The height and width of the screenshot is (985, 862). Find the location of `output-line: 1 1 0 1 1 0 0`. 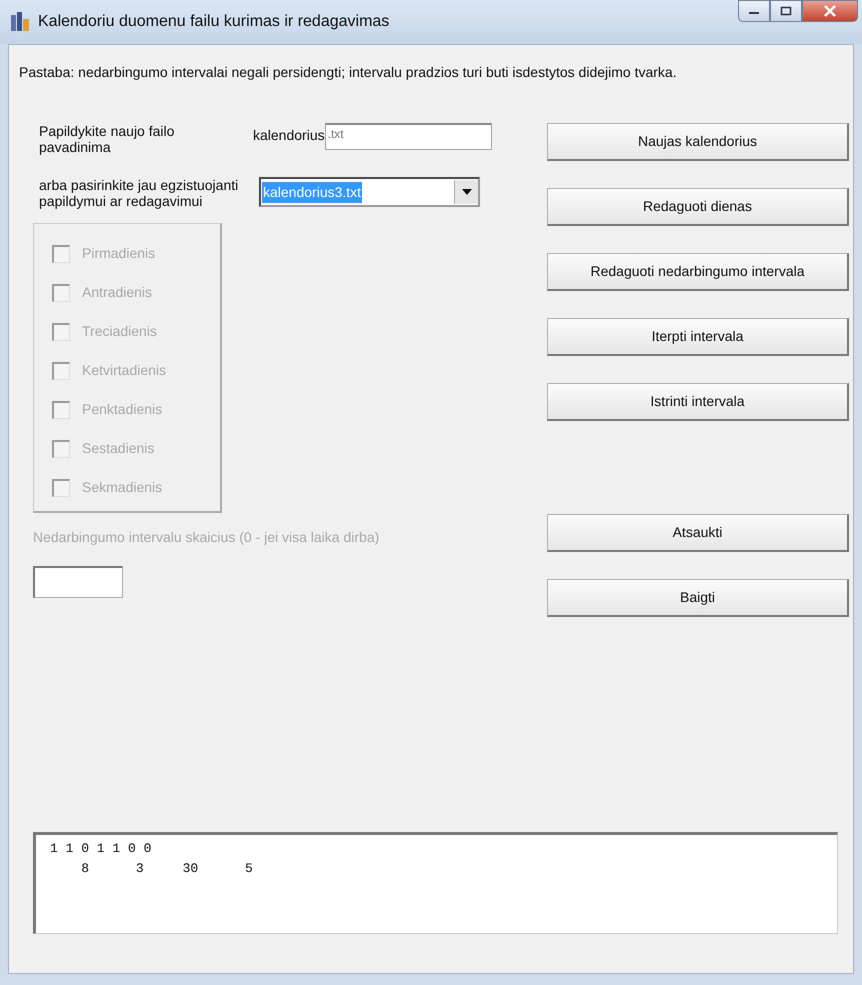

output-line: 1 1 0 1 1 0 0 is located at coordinates (101, 849).